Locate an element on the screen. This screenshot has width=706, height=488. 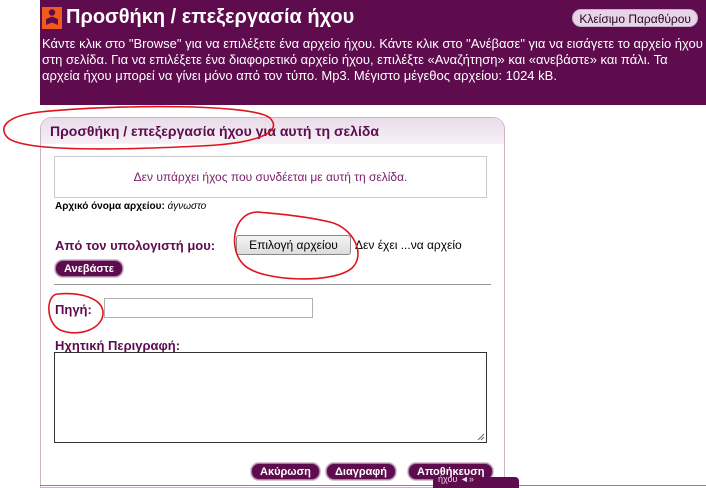
cancel-button: Ακύρωση is located at coordinates (285, 471).